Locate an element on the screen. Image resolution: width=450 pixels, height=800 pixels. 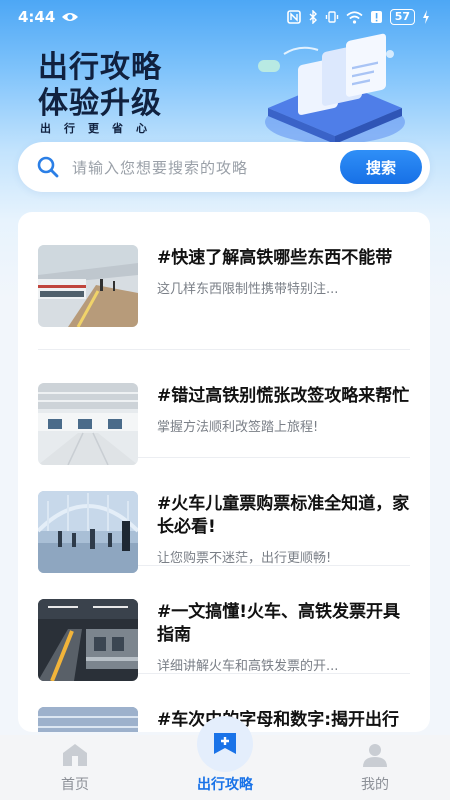
station-concourse-image is located at coordinates (88, 532).